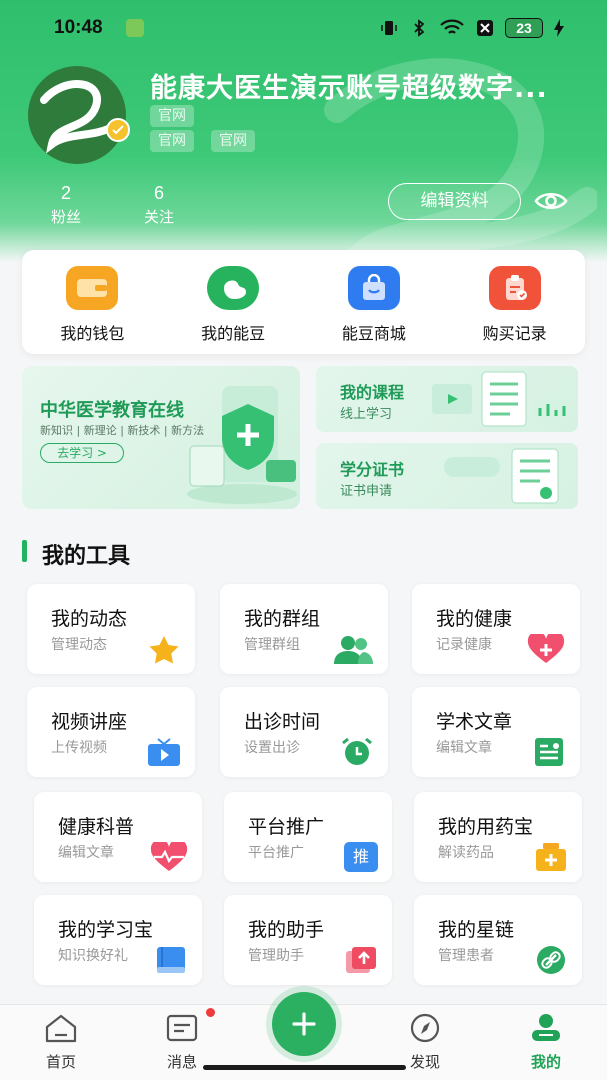 Image resolution: width=607 pixels, height=1080 pixels. What do you see at coordinates (425, 1028) in the screenshot?
I see `compass-icon` at bounding box center [425, 1028].